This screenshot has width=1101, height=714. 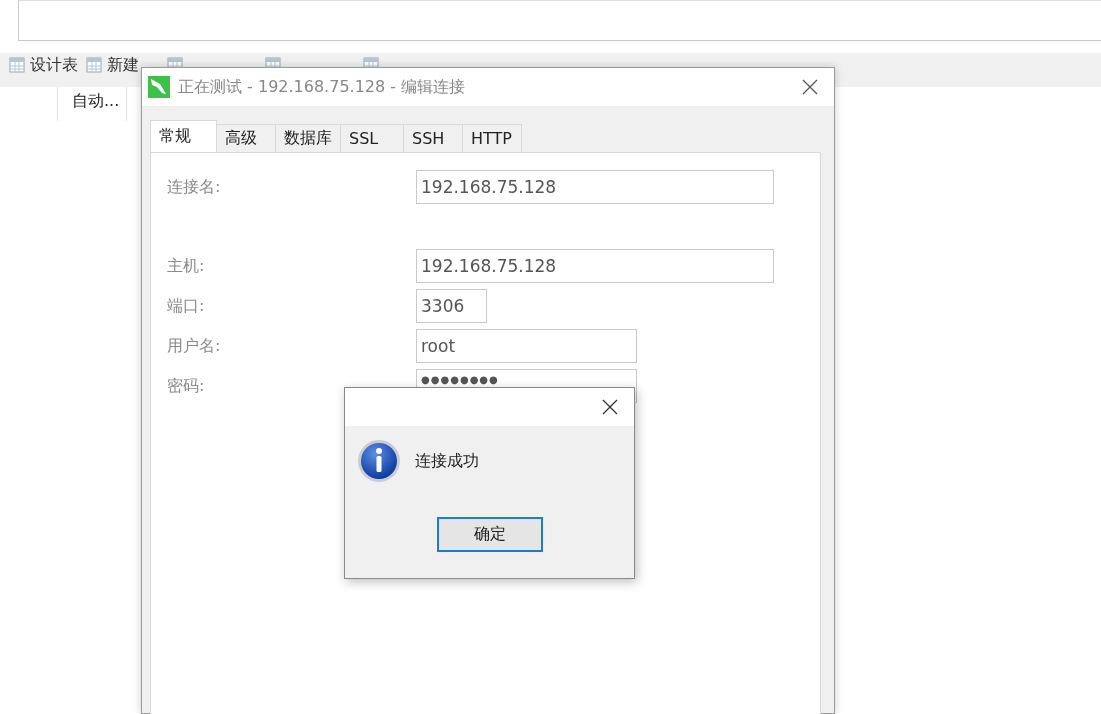 What do you see at coordinates (186, 306) in the screenshot?
I see `field-label: 端口:` at bounding box center [186, 306].